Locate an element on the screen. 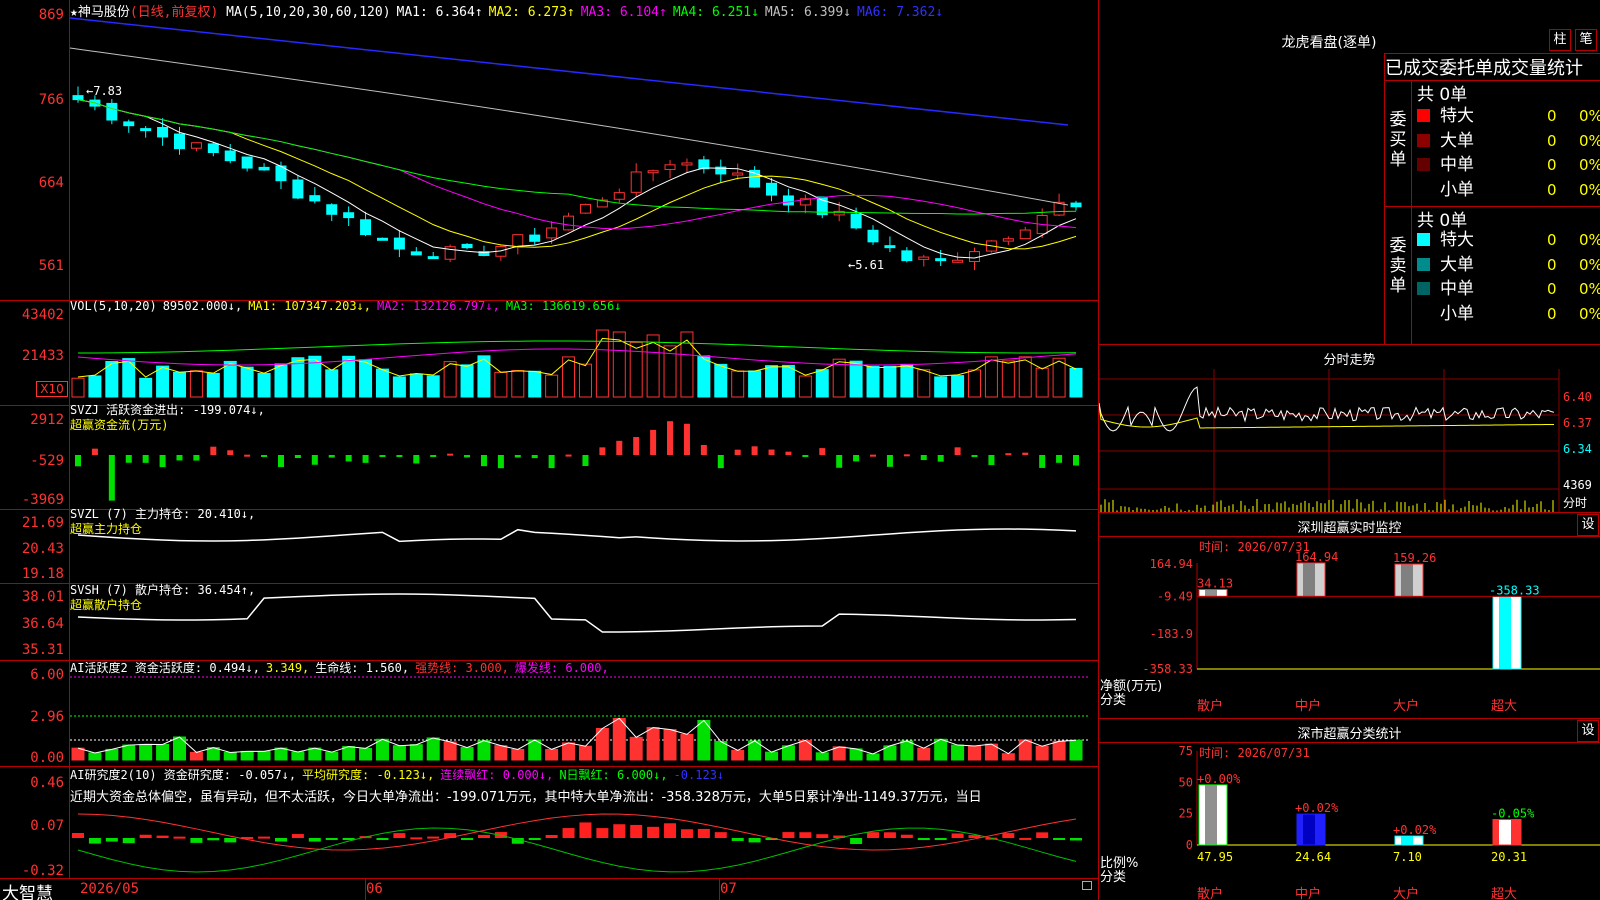 Image resolution: width=1600 pixels, height=900 pixels. sell-row-3: 小单 0 0% is located at coordinates (1508, 314).